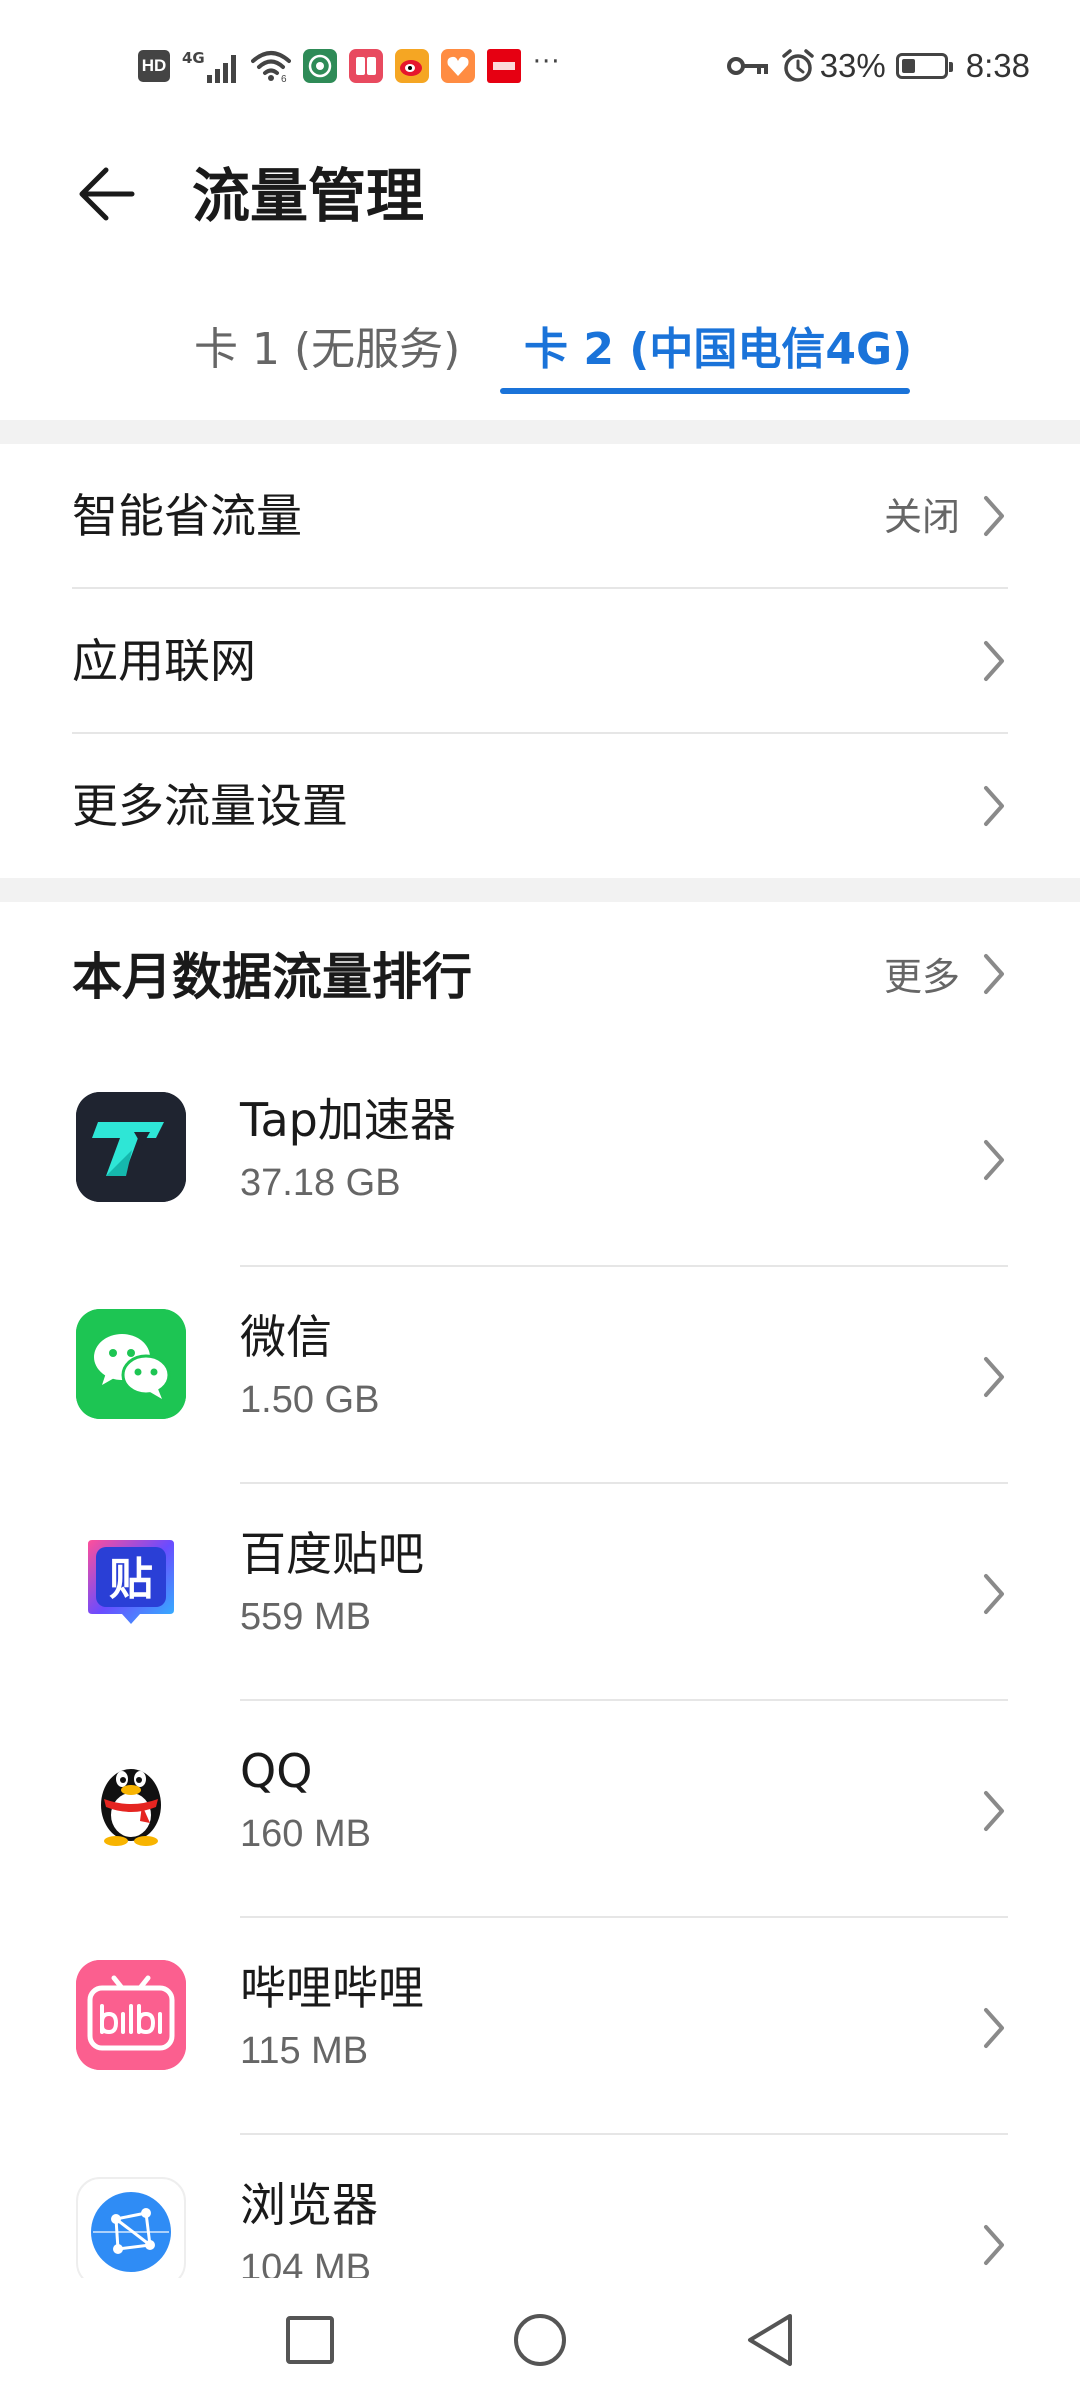 The height and width of the screenshot is (2400, 1080). I want to click on tieba-glyph: 贴, so click(131, 1579).